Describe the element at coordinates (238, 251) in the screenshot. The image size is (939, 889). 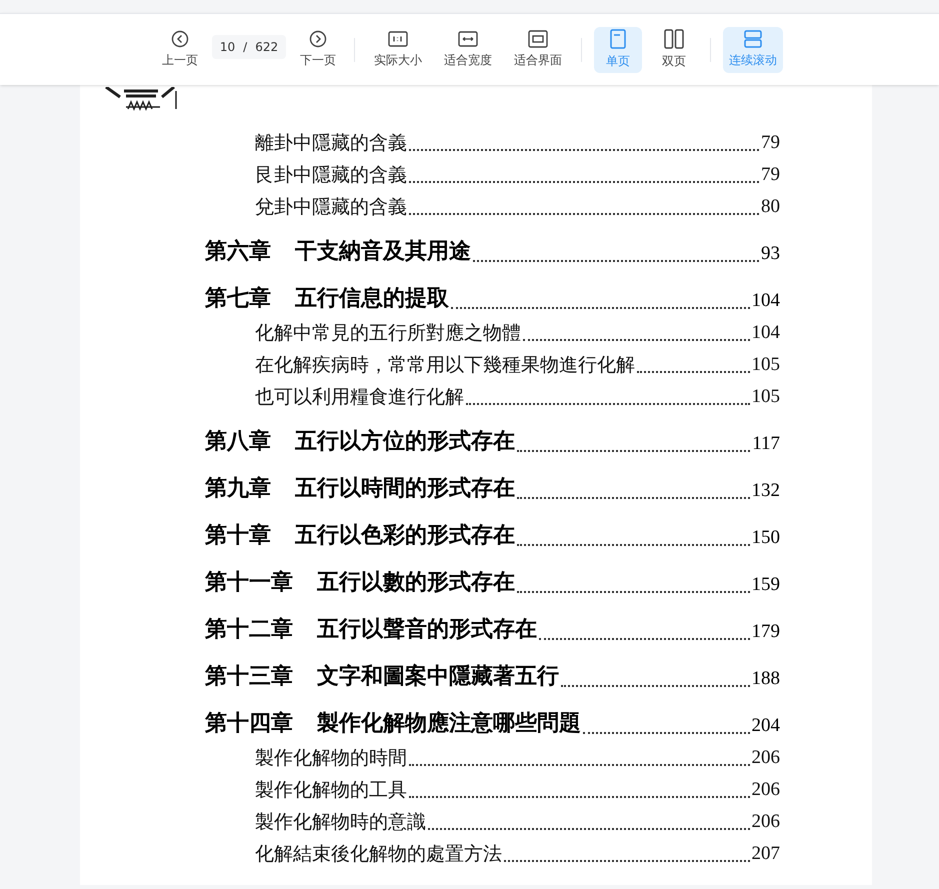
I see `chapter-number: 第六章` at that location.